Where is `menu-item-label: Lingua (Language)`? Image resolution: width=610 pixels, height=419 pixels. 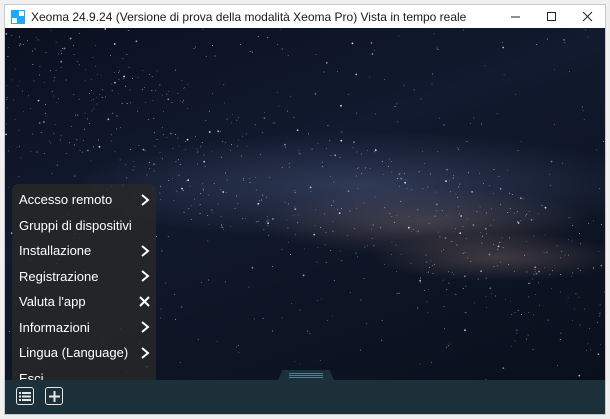 menu-item-label: Lingua (Language) is located at coordinates (74, 353).